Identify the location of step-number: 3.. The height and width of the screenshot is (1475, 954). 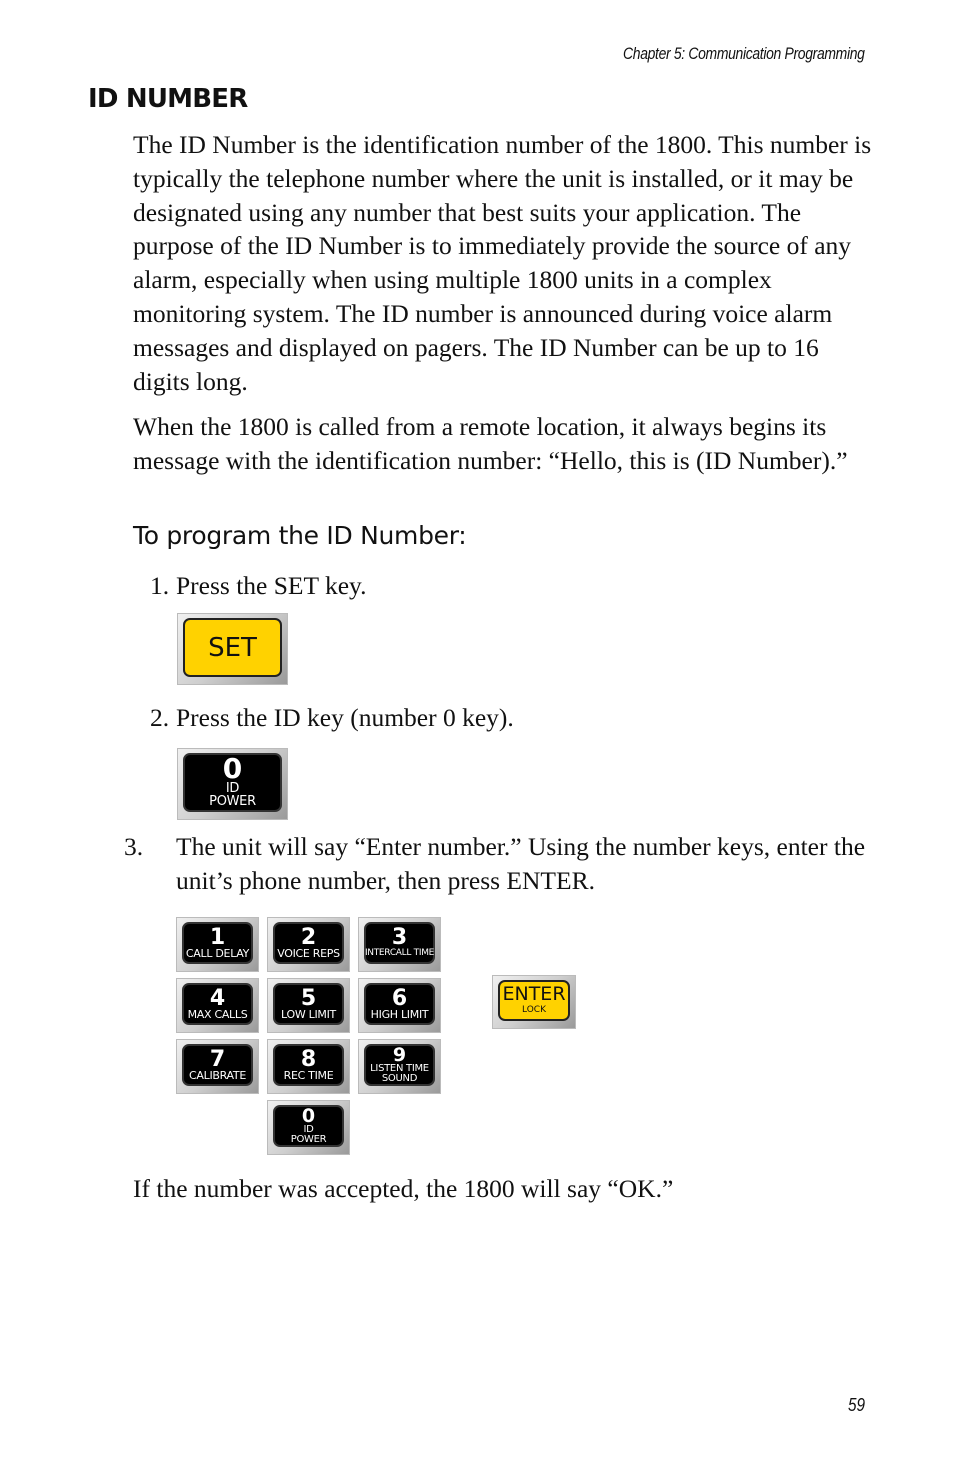
(134, 846).